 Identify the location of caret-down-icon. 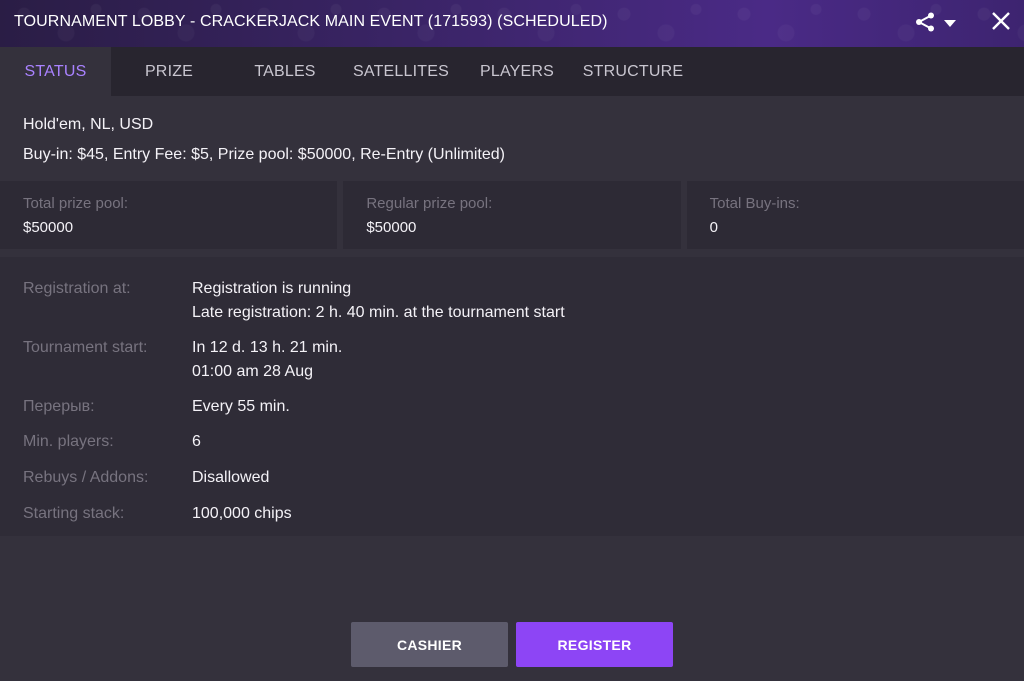
(950, 24).